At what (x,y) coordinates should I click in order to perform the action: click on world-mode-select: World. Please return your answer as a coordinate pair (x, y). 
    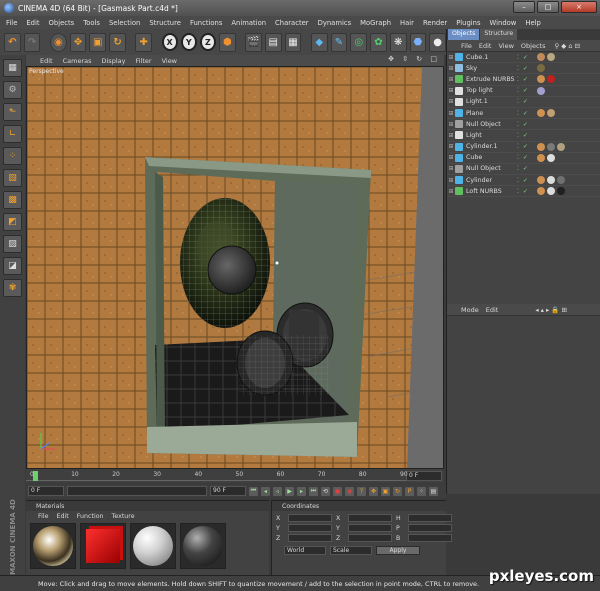
    Looking at the image, I should click on (305, 550).